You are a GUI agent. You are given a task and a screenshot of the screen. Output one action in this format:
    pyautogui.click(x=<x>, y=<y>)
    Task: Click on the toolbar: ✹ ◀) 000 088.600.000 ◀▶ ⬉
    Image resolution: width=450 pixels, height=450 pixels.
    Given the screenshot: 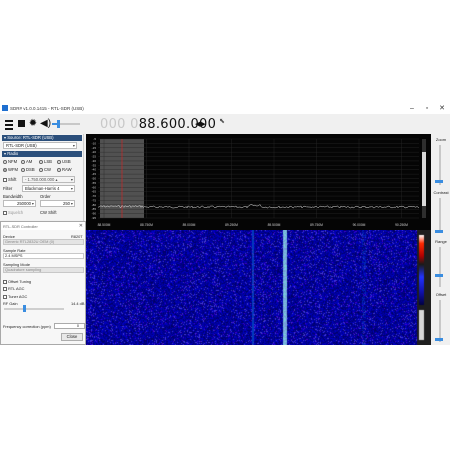 What is the action you would take?
    pyautogui.click(x=225, y=124)
    